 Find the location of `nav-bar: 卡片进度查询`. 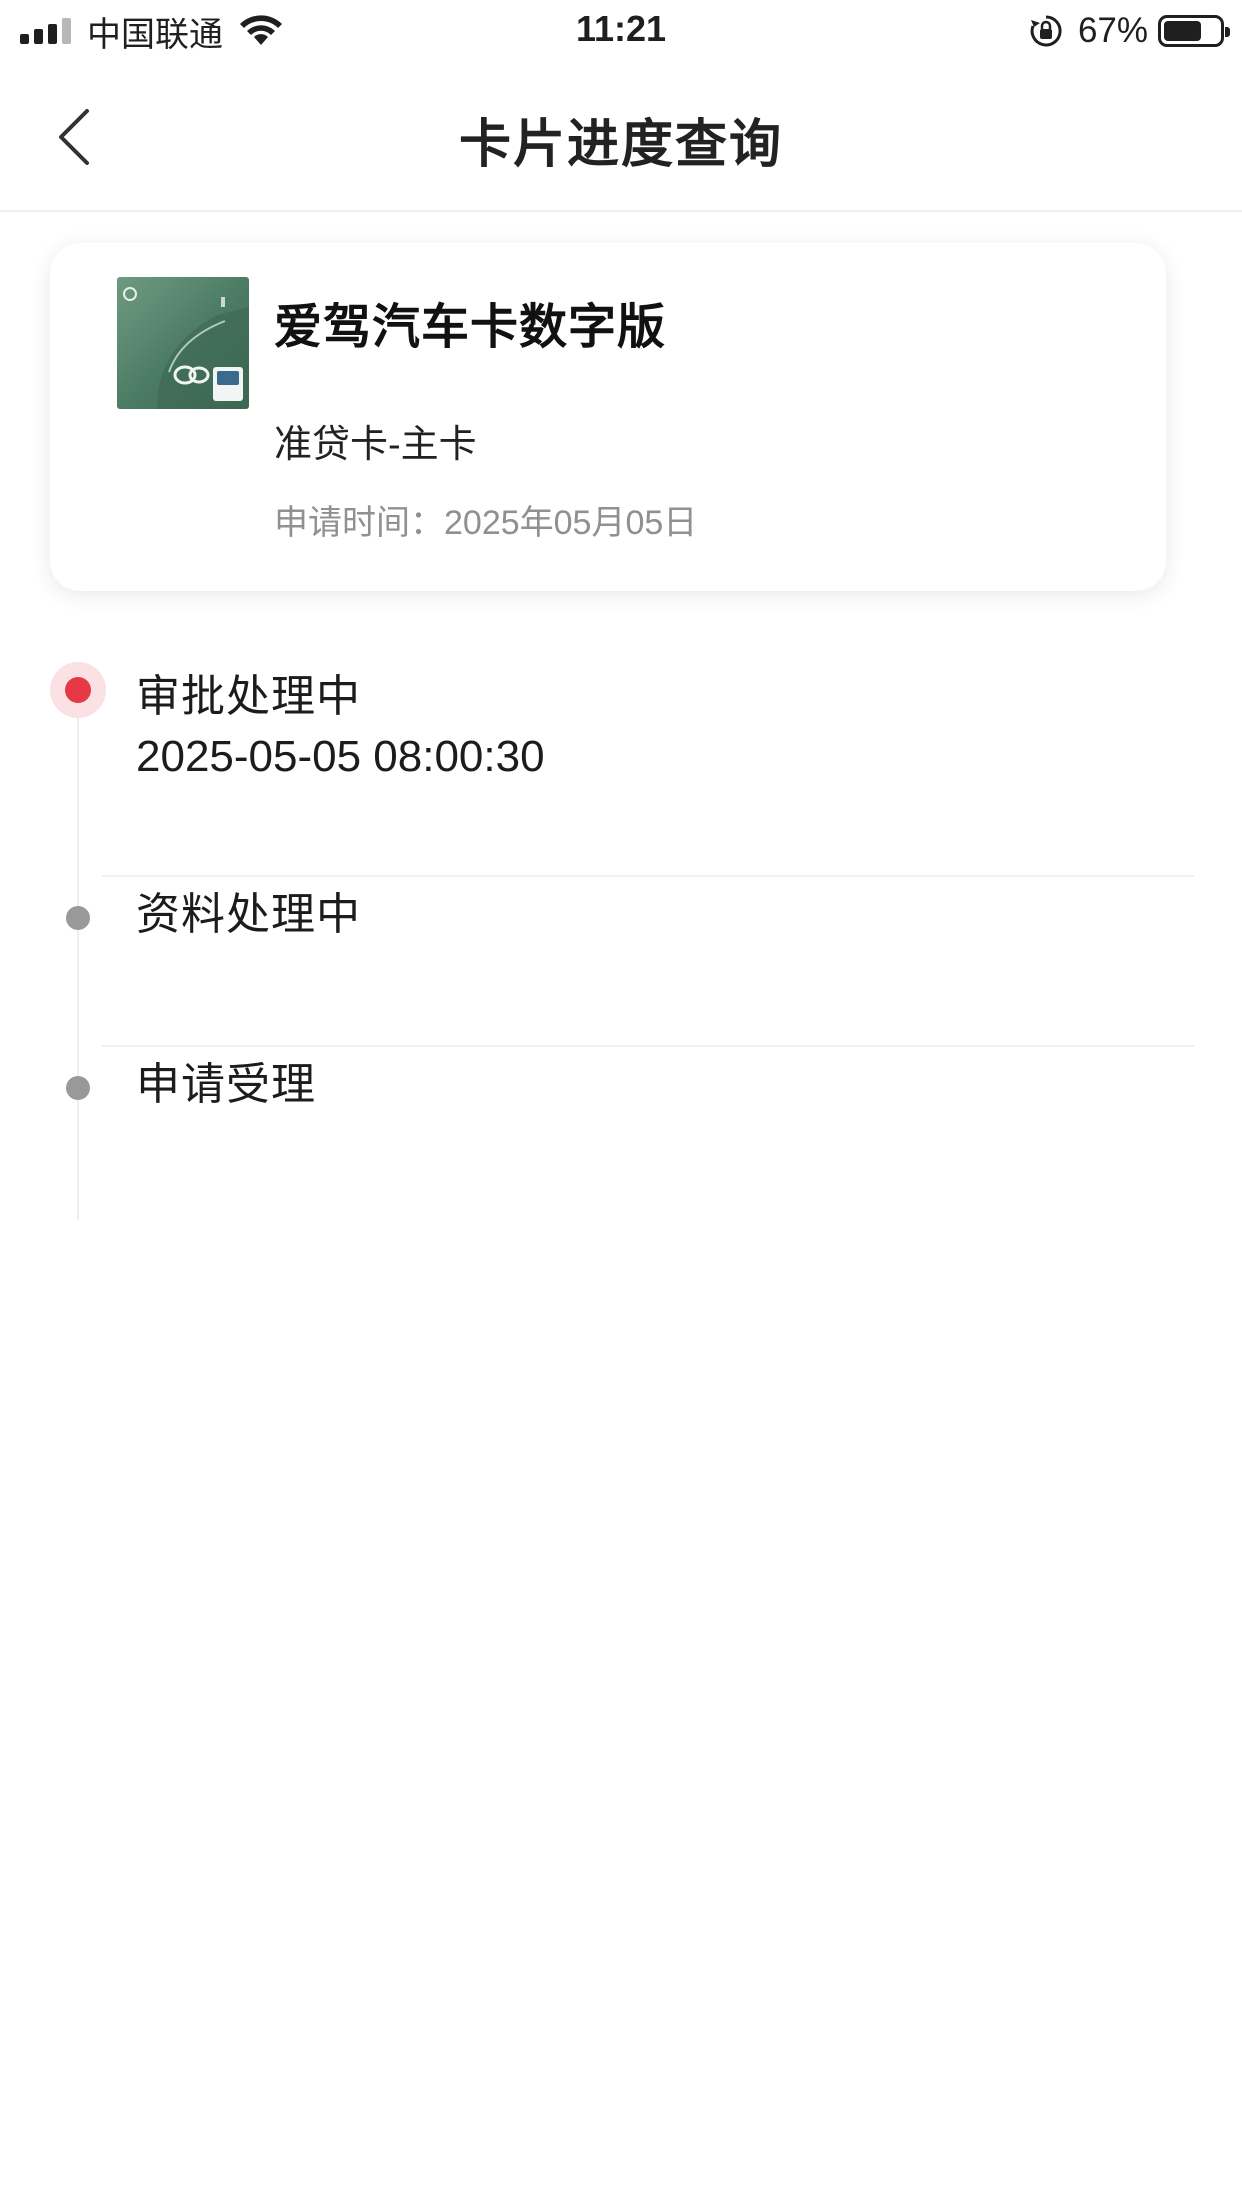

nav-bar: 卡片进度查询 is located at coordinates (621, 137).